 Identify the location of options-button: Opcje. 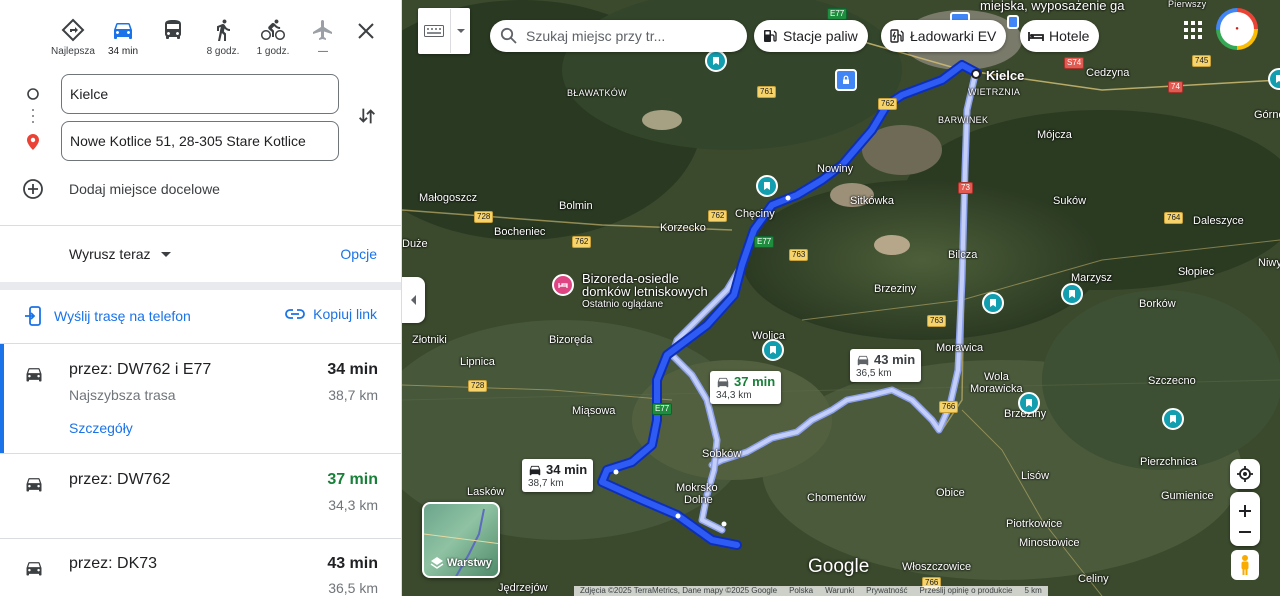
(358, 254).